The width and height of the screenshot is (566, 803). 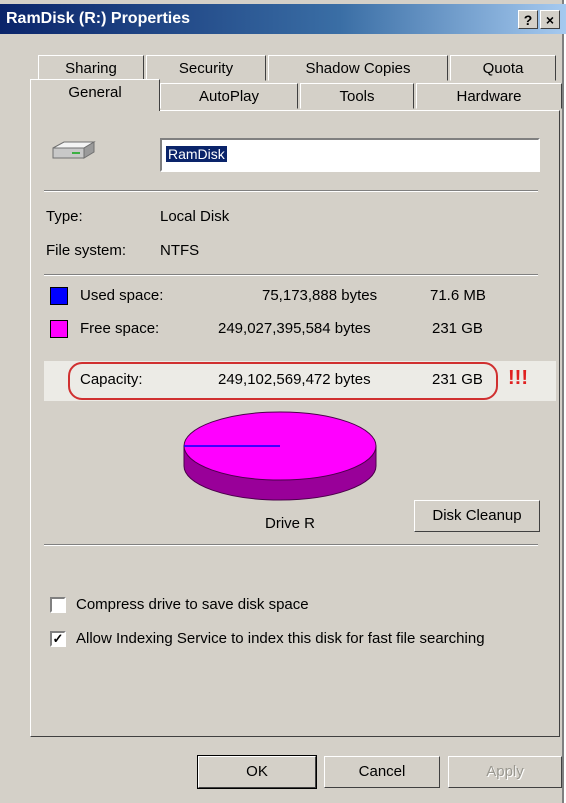 I want to click on disk-usage-pie-chart, so click(x=280, y=456).